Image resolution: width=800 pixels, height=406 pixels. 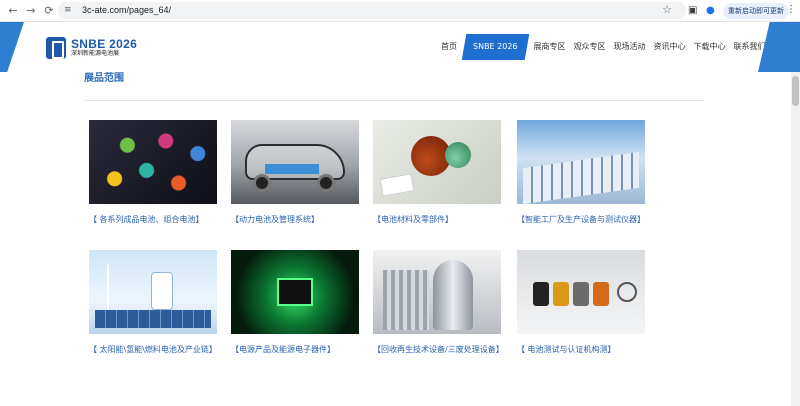 What do you see at coordinates (295, 162) in the screenshot?
I see `ev-battery-image` at bounding box center [295, 162].